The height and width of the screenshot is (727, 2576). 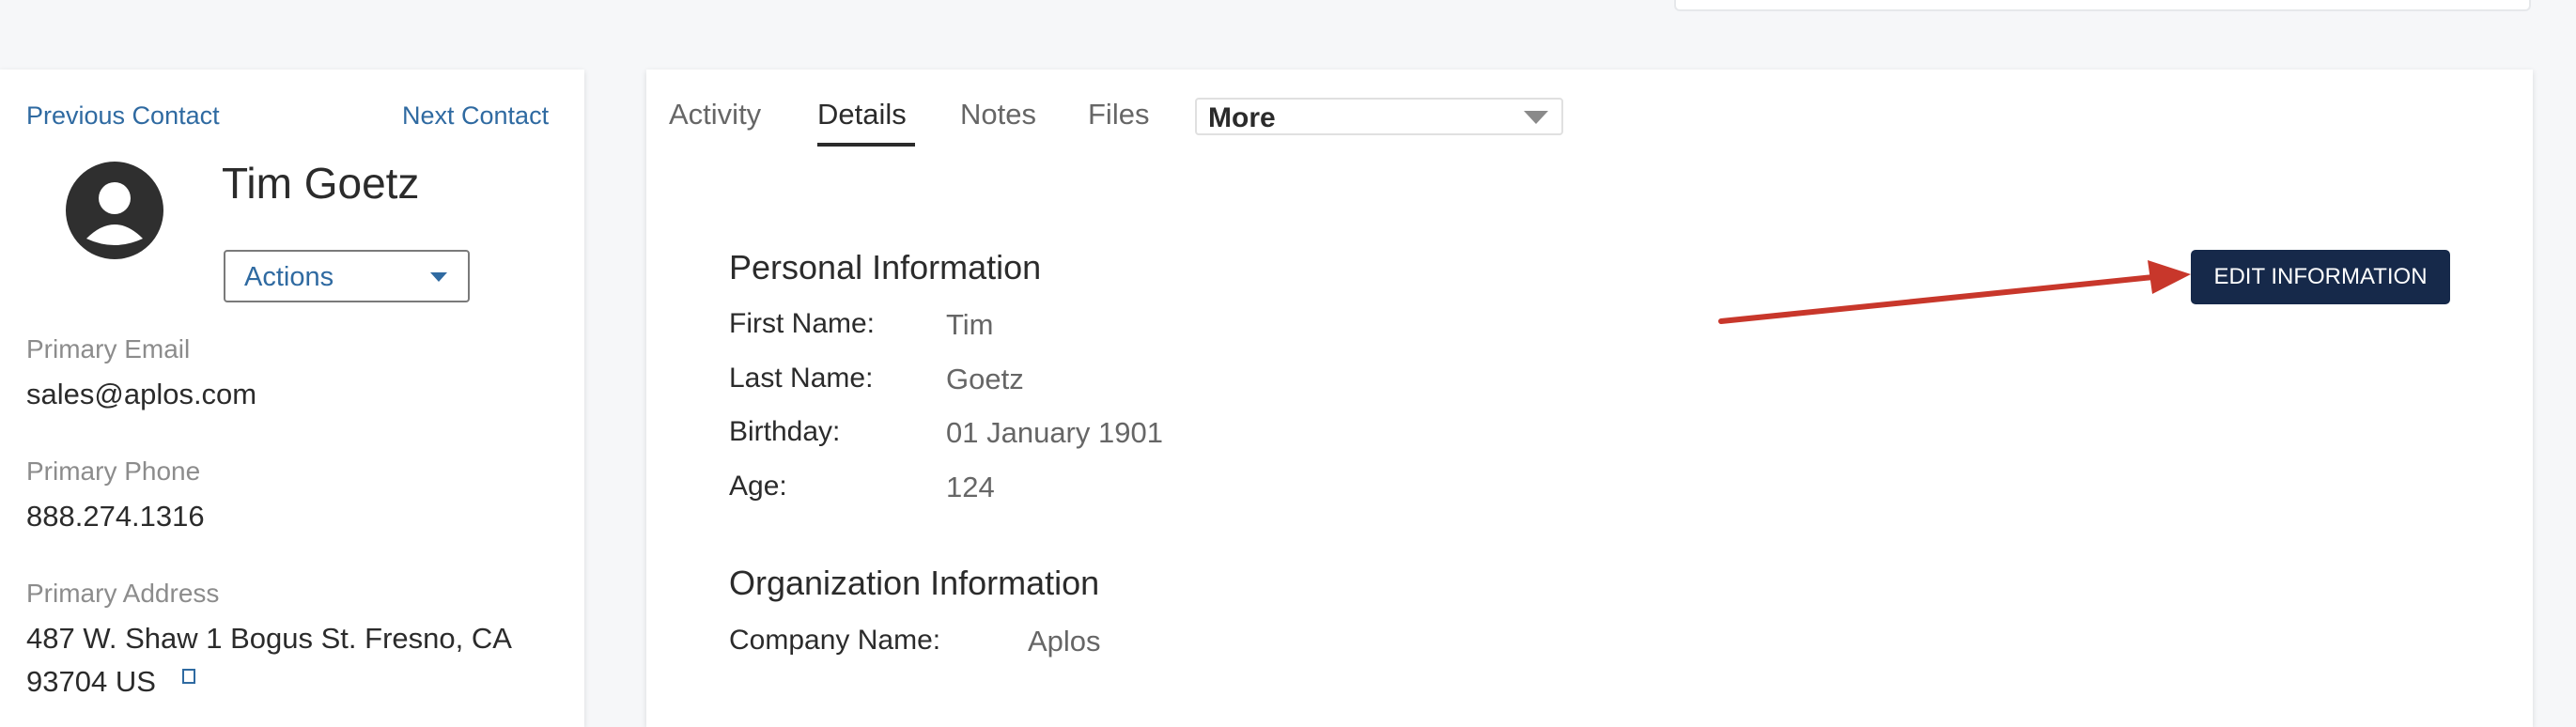 I want to click on more-tabs-select: More, so click(x=1379, y=117).